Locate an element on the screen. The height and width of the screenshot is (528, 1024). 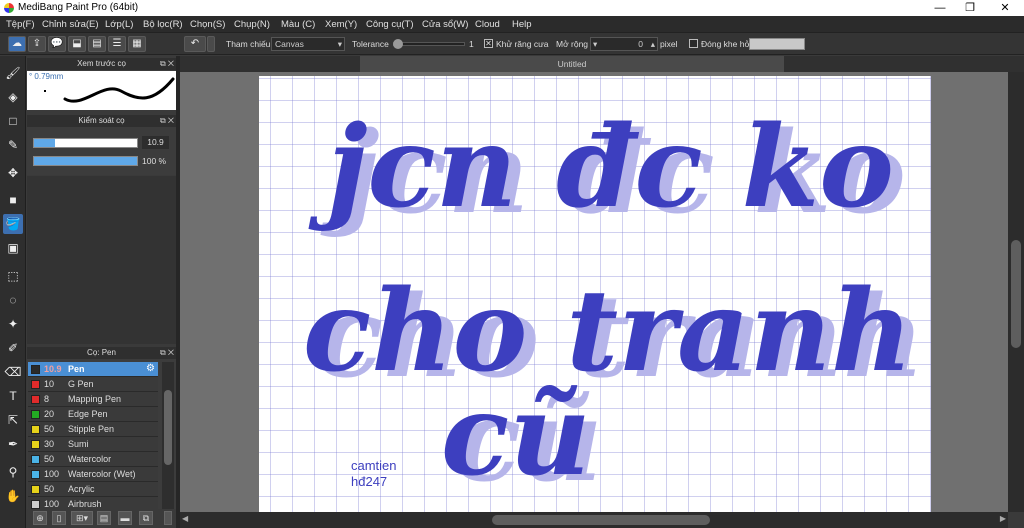
menu-cloud: Cloud is located at coordinates (487, 24).